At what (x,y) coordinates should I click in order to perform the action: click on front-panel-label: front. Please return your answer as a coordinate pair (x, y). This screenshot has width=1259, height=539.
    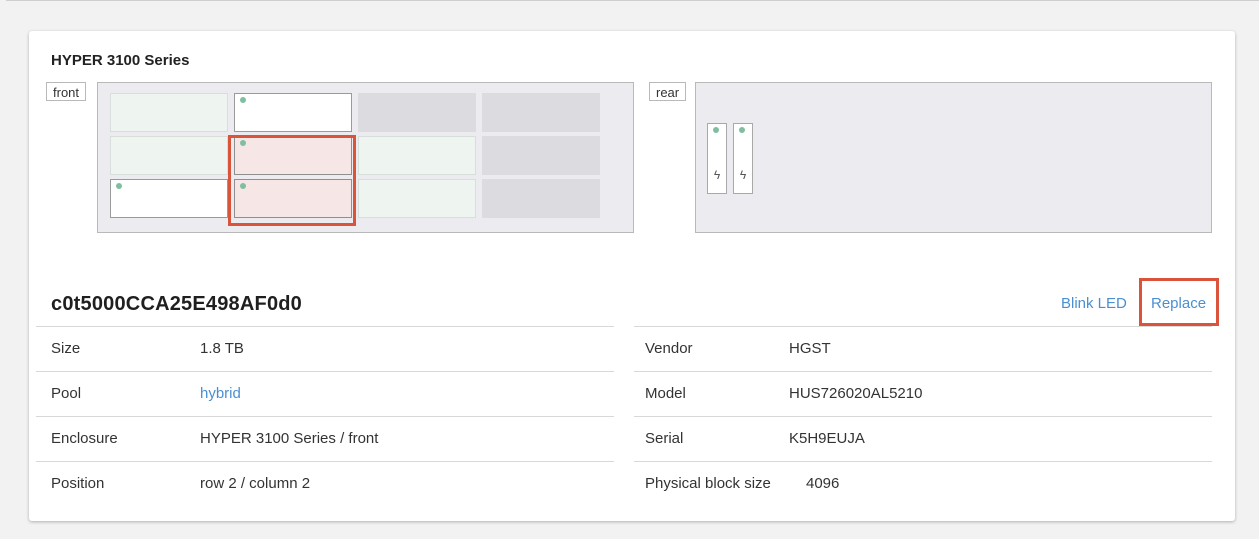
    Looking at the image, I should click on (66, 91).